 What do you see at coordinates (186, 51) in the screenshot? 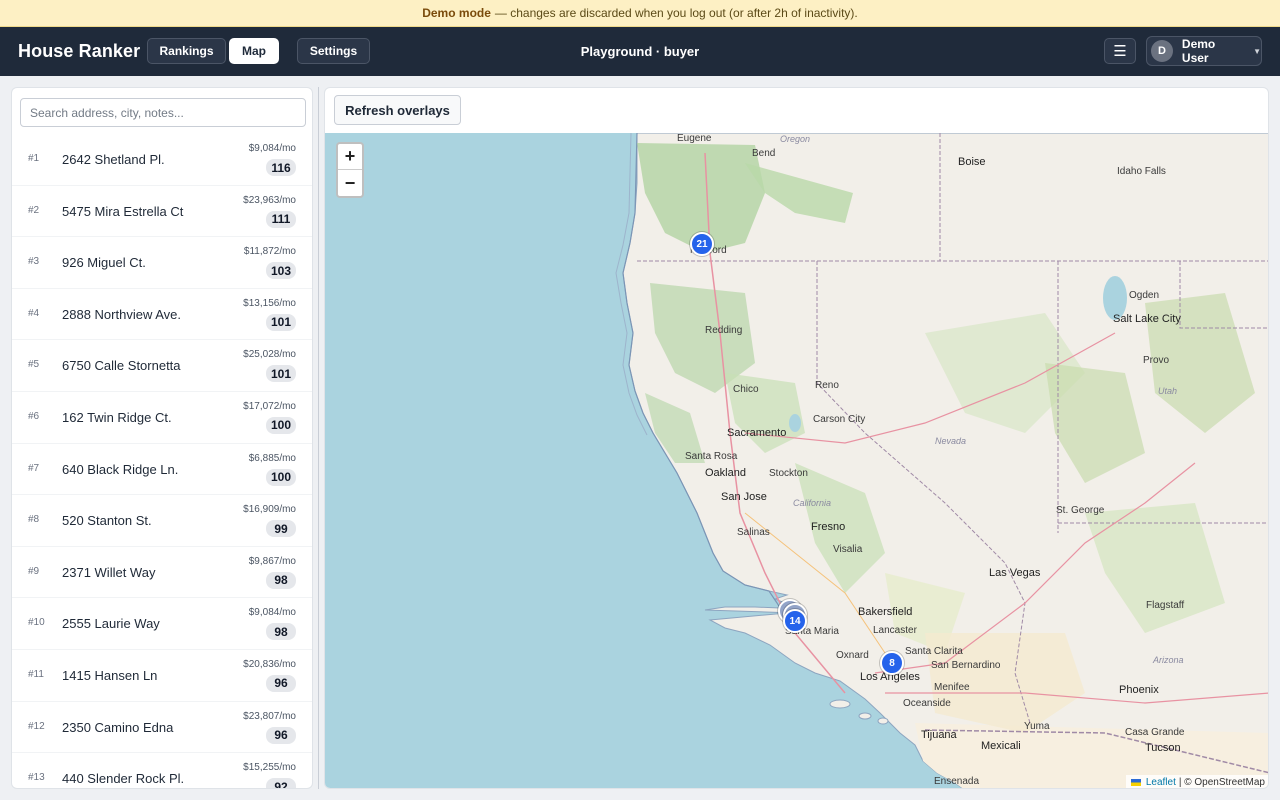
I see `nav-rankings-button: Rankings` at bounding box center [186, 51].